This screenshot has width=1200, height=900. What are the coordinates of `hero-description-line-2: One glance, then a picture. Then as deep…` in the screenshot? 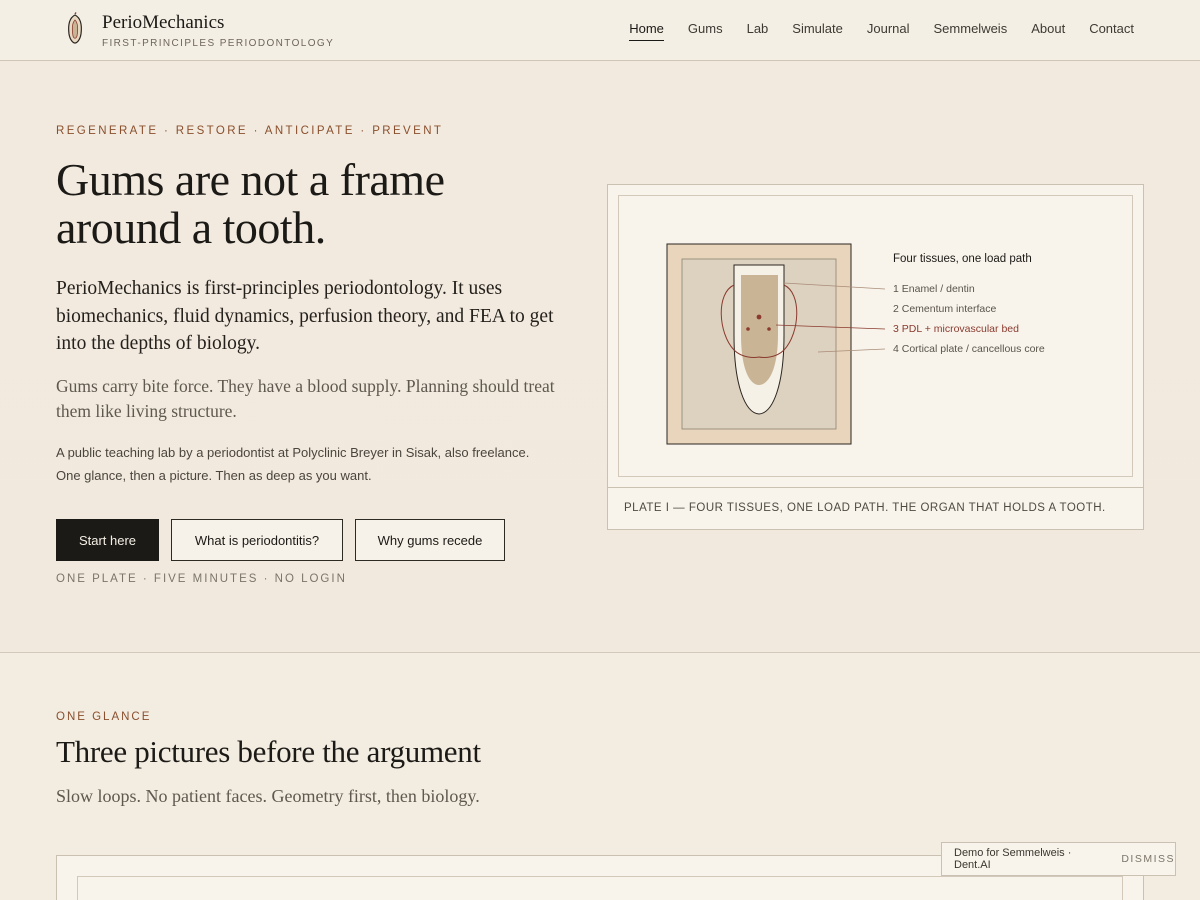 It's located at (214, 475).